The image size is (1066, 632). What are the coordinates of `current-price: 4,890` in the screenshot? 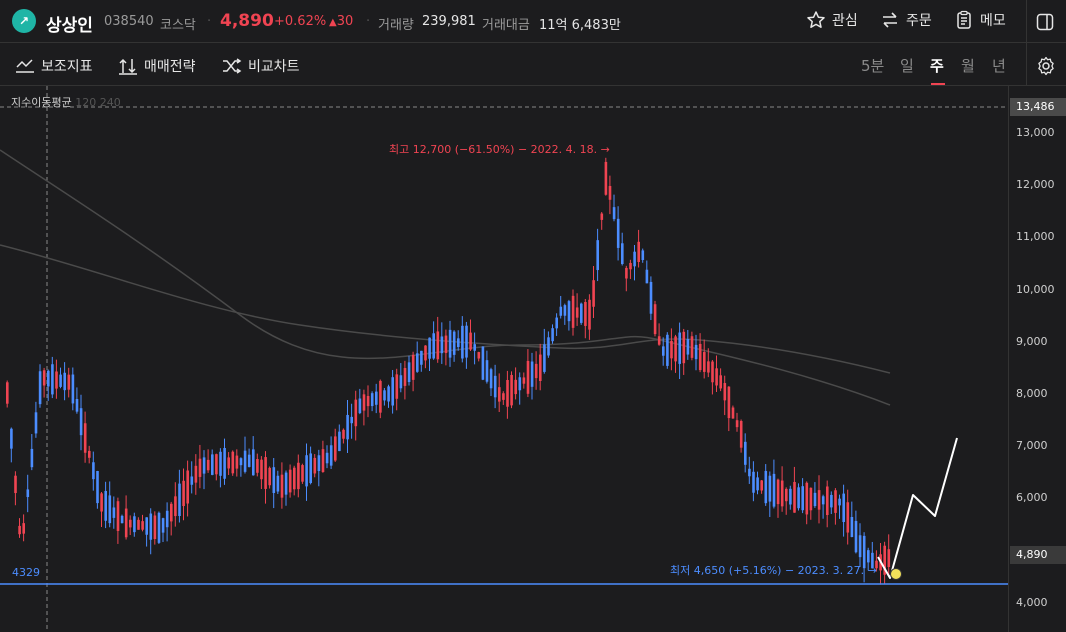 It's located at (247, 21).